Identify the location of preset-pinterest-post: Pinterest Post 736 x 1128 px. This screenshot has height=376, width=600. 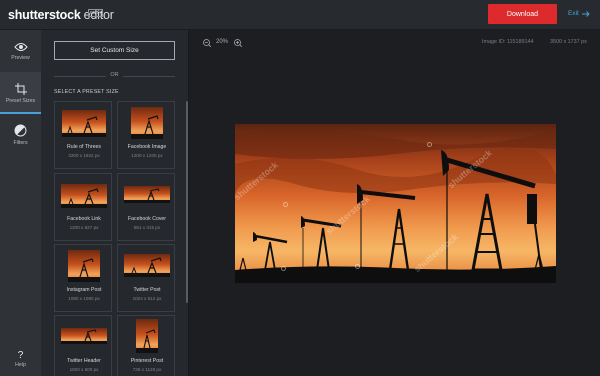
(146, 345).